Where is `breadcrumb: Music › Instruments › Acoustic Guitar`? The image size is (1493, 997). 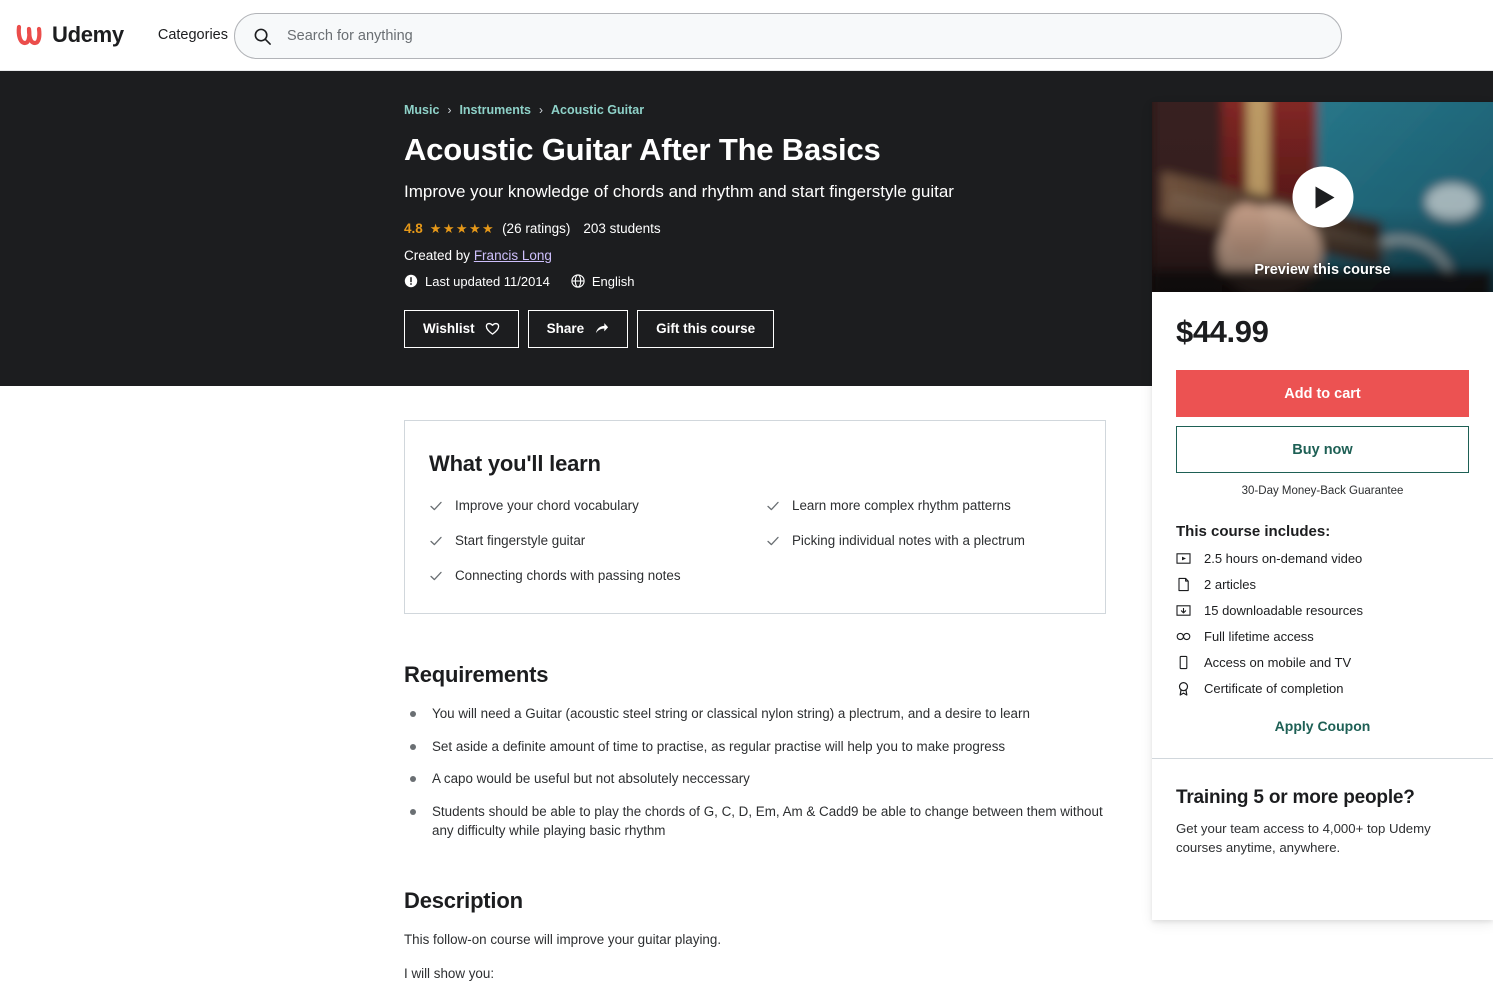
breadcrumb: Music › Instruments › Acoustic Guitar is located at coordinates (764, 110).